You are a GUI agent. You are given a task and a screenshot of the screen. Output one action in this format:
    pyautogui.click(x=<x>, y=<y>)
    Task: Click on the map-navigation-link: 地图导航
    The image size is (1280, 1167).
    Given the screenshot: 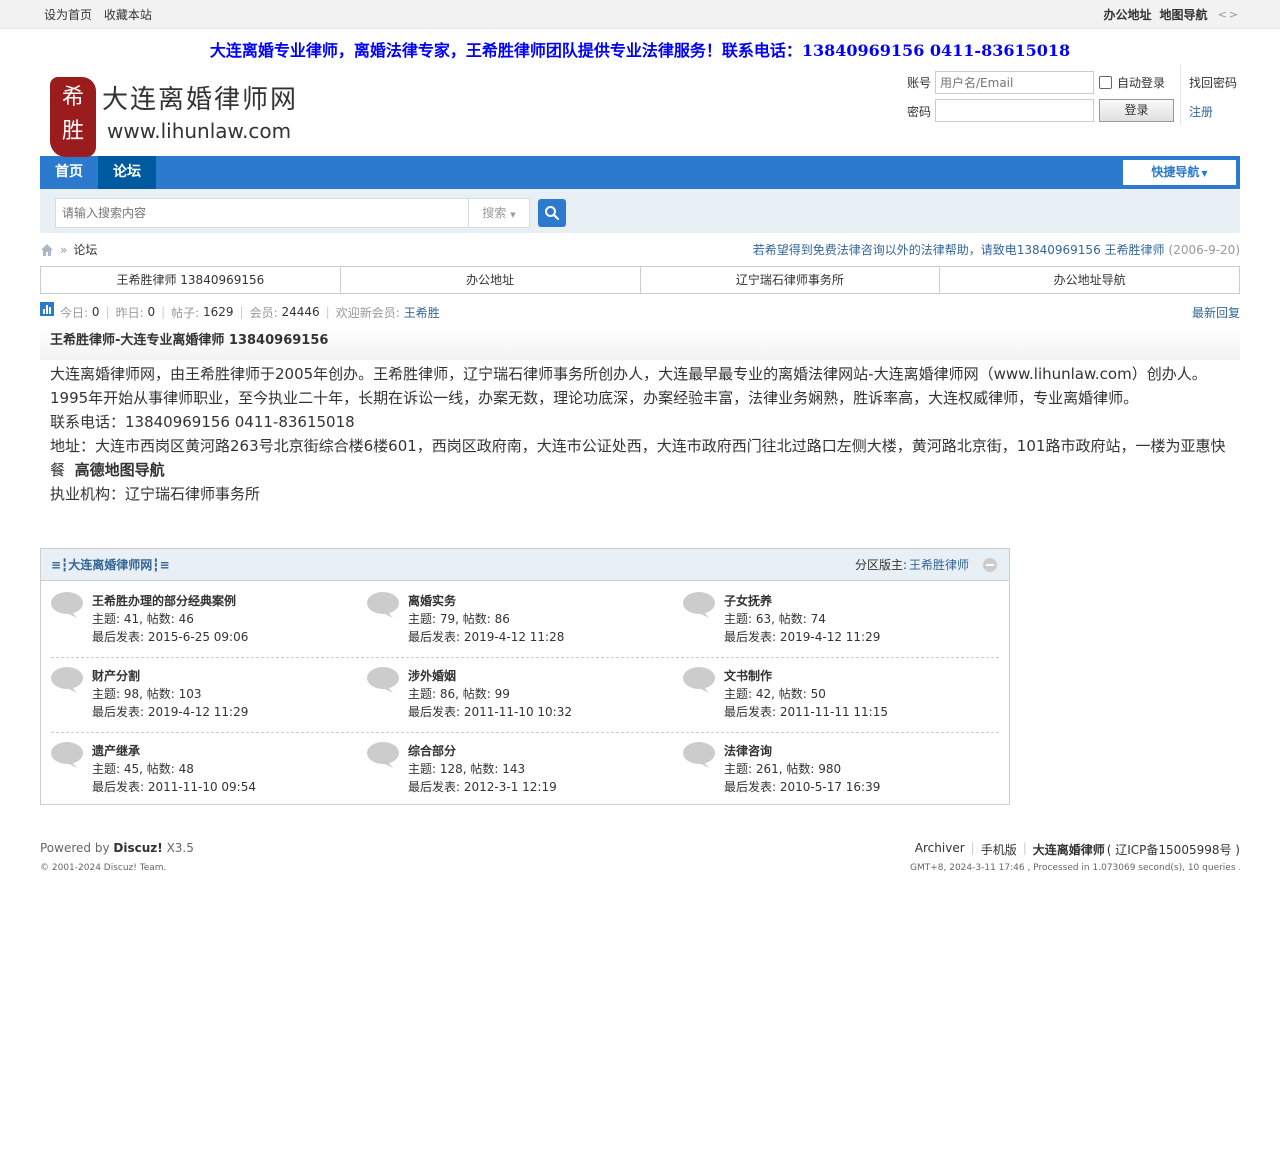 What is the action you would take?
    pyautogui.click(x=1184, y=14)
    